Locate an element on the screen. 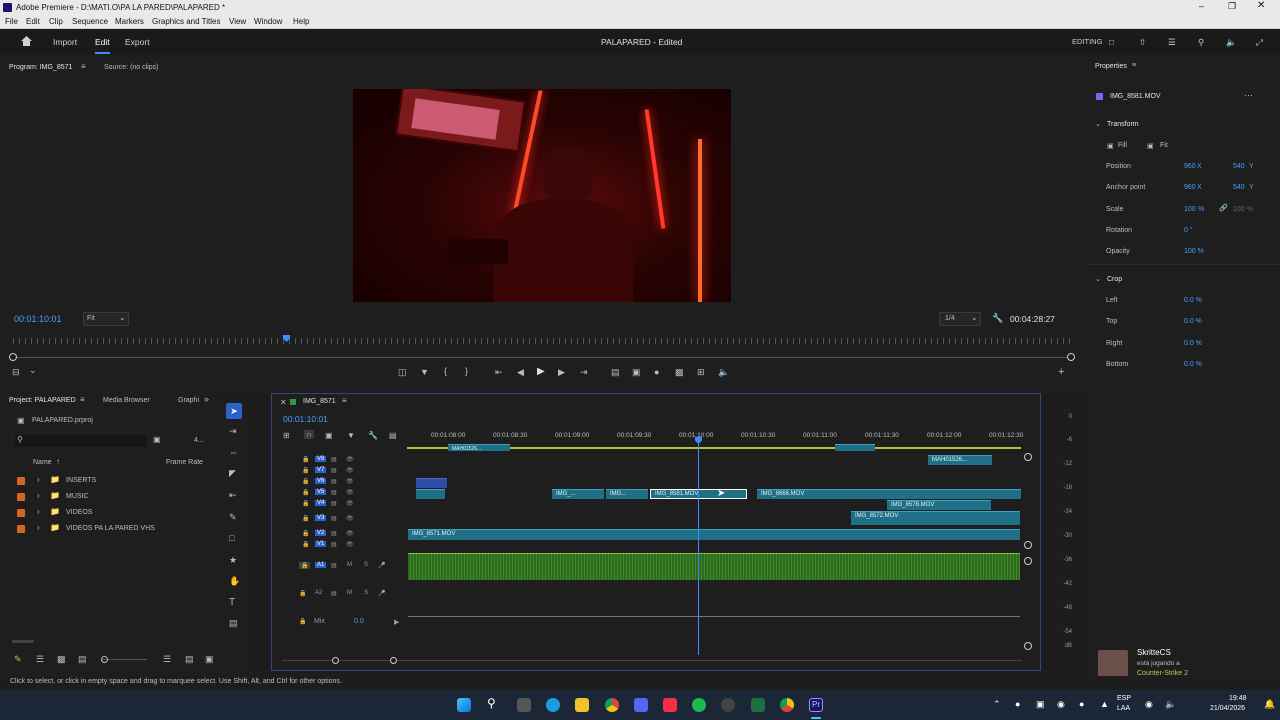 The height and width of the screenshot is (720, 1280). automate-icon: ▤ is located at coordinates (189, 659).